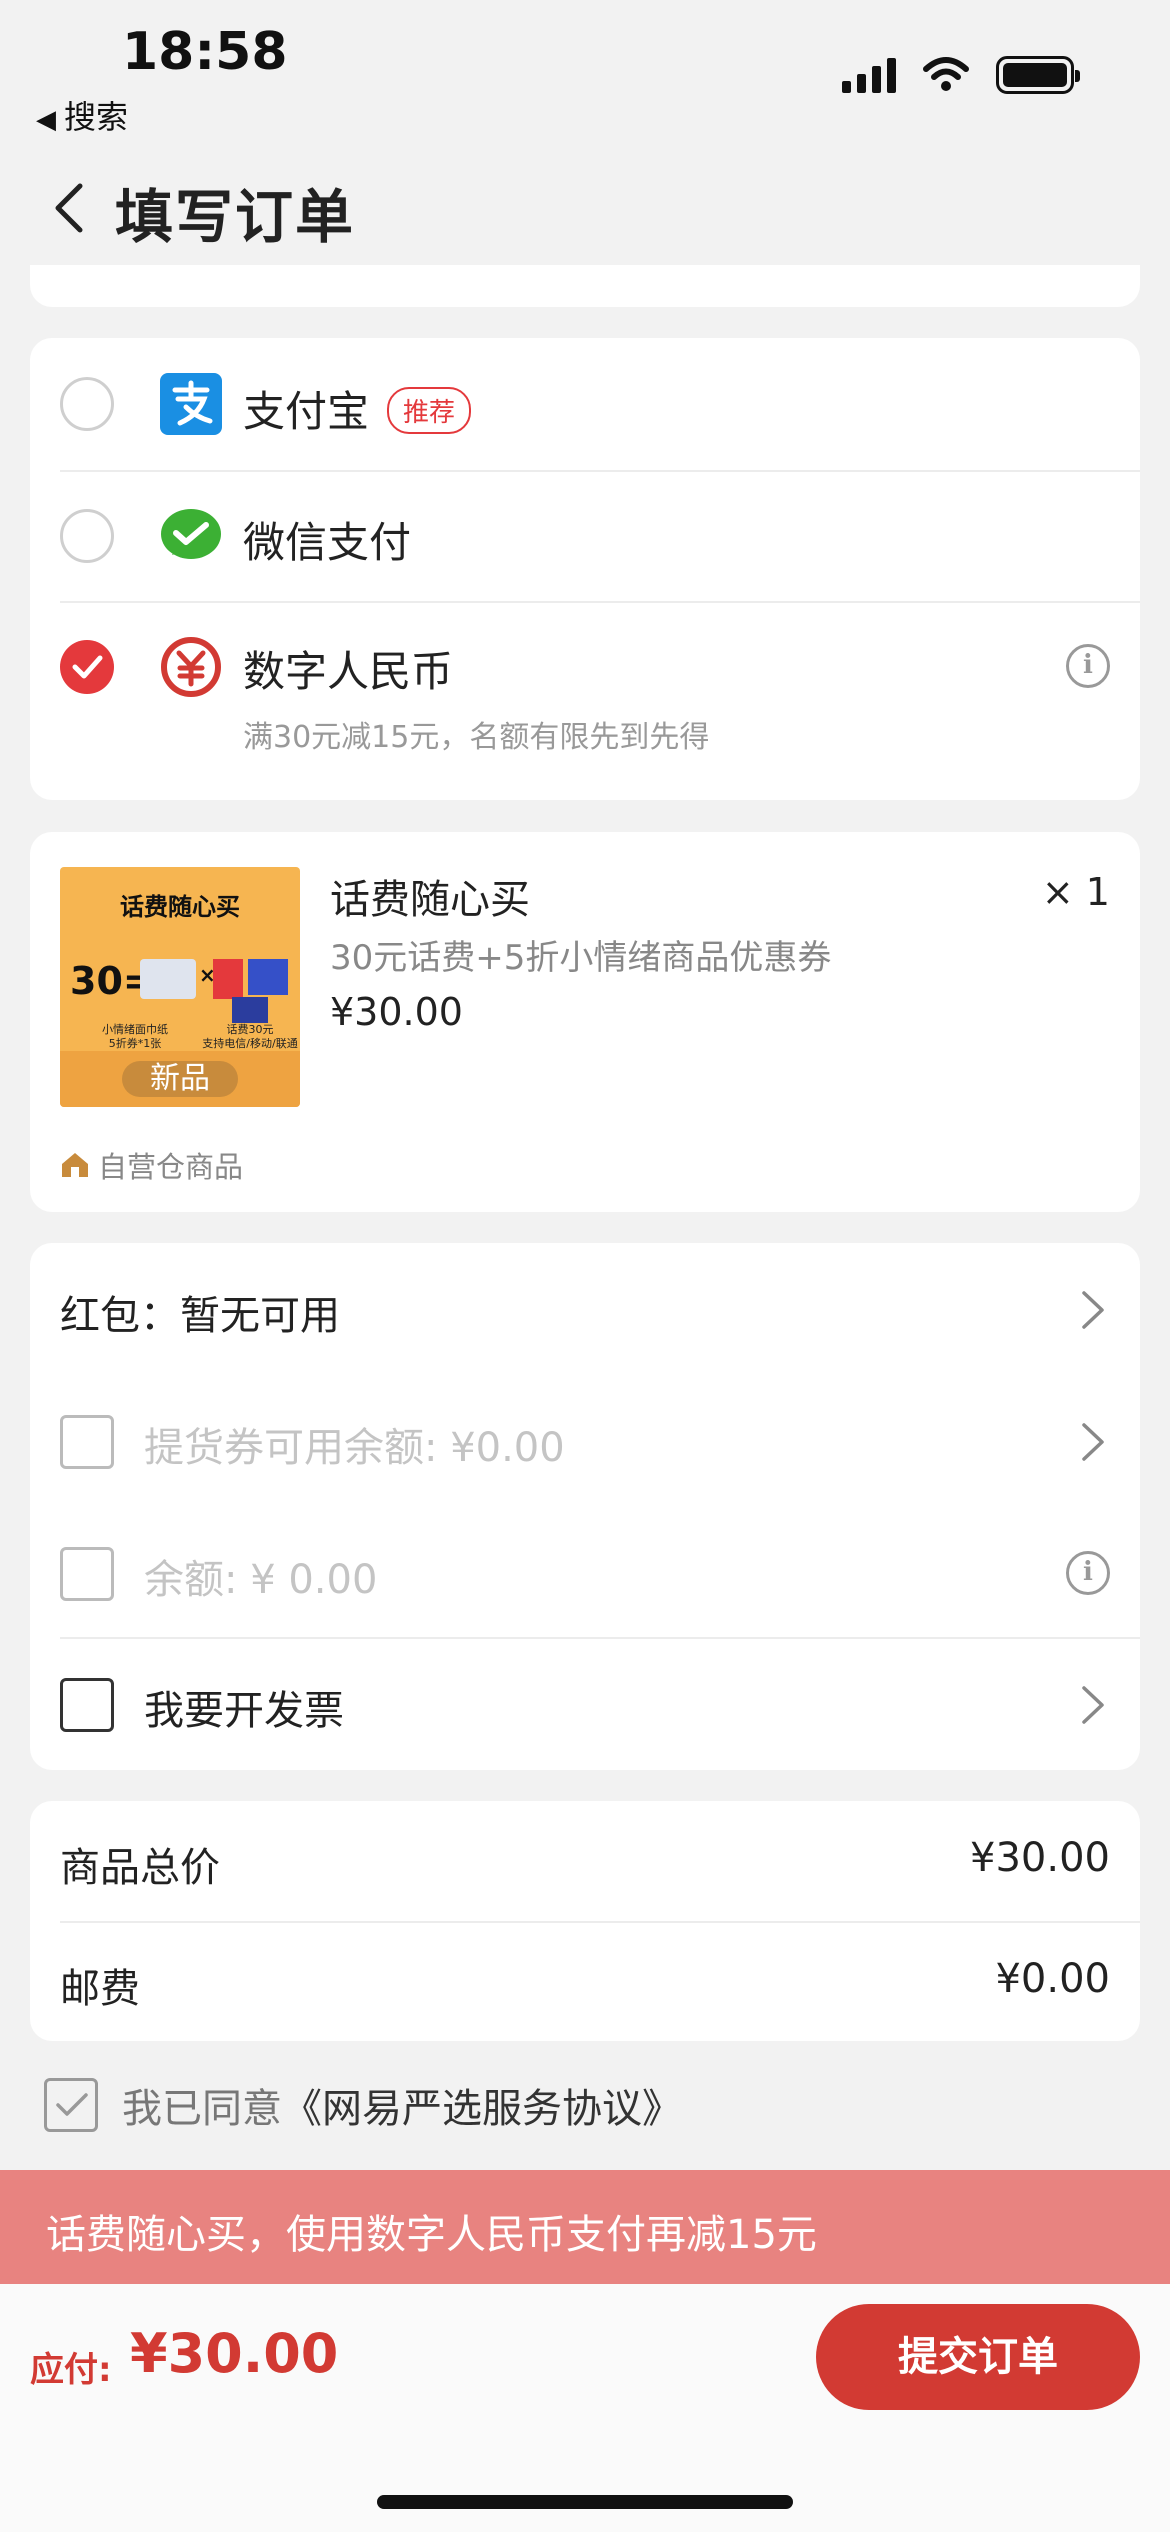  I want to click on status-time: 18:58, so click(205, 52).